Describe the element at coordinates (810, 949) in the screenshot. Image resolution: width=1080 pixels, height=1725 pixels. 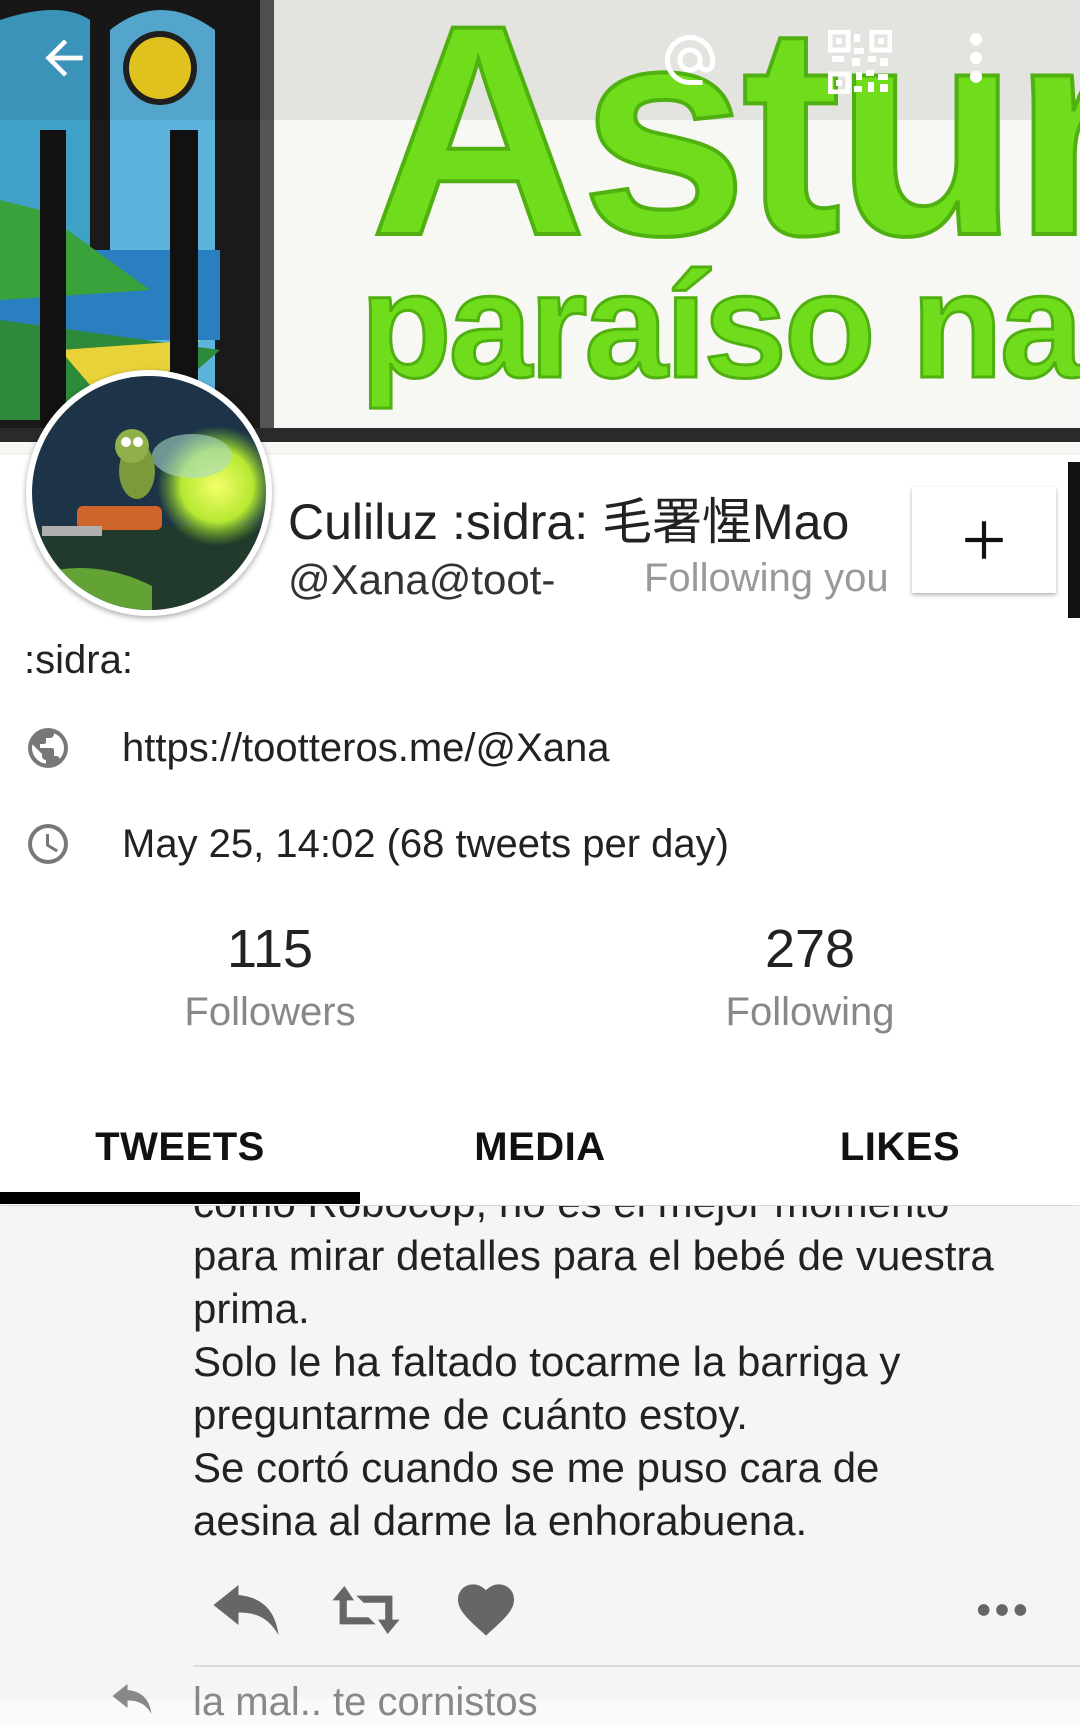
I see `following-count: 278` at that location.